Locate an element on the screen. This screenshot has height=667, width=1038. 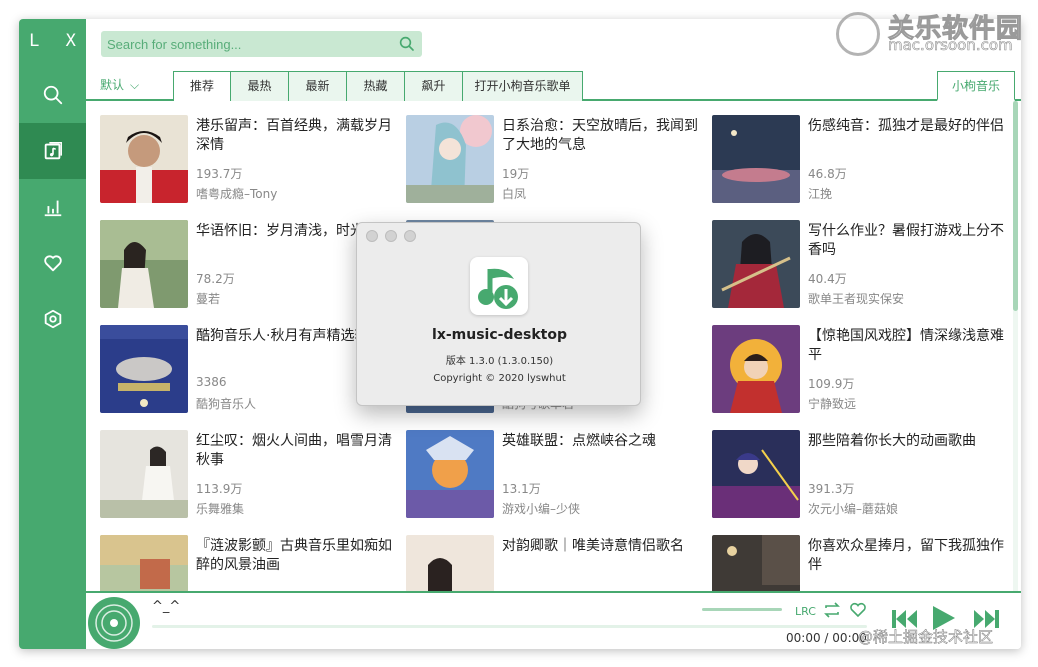
about-version: 版本 1.3.0 (1.3.0.150) is located at coordinates (499, 361).